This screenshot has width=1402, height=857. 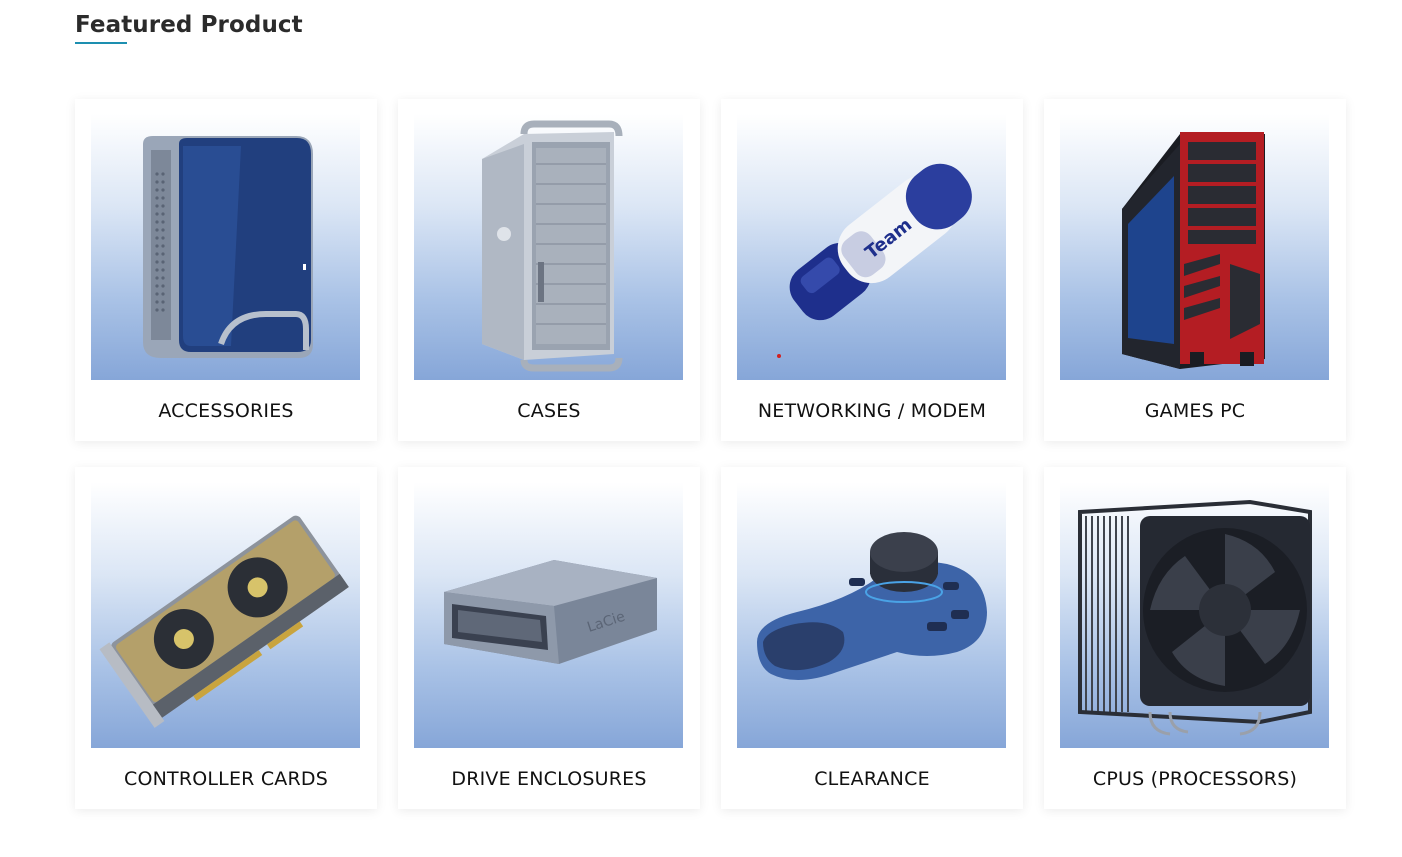 I want to click on category-image-cpus-processors, so click(x=1194, y=615).